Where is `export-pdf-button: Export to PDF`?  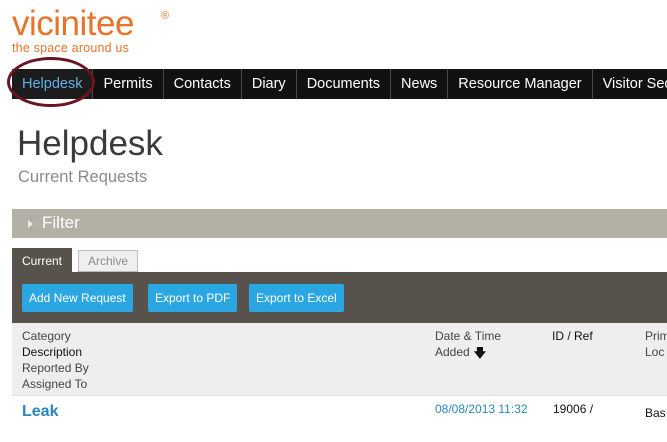 export-pdf-button: Export to PDF is located at coordinates (193, 298).